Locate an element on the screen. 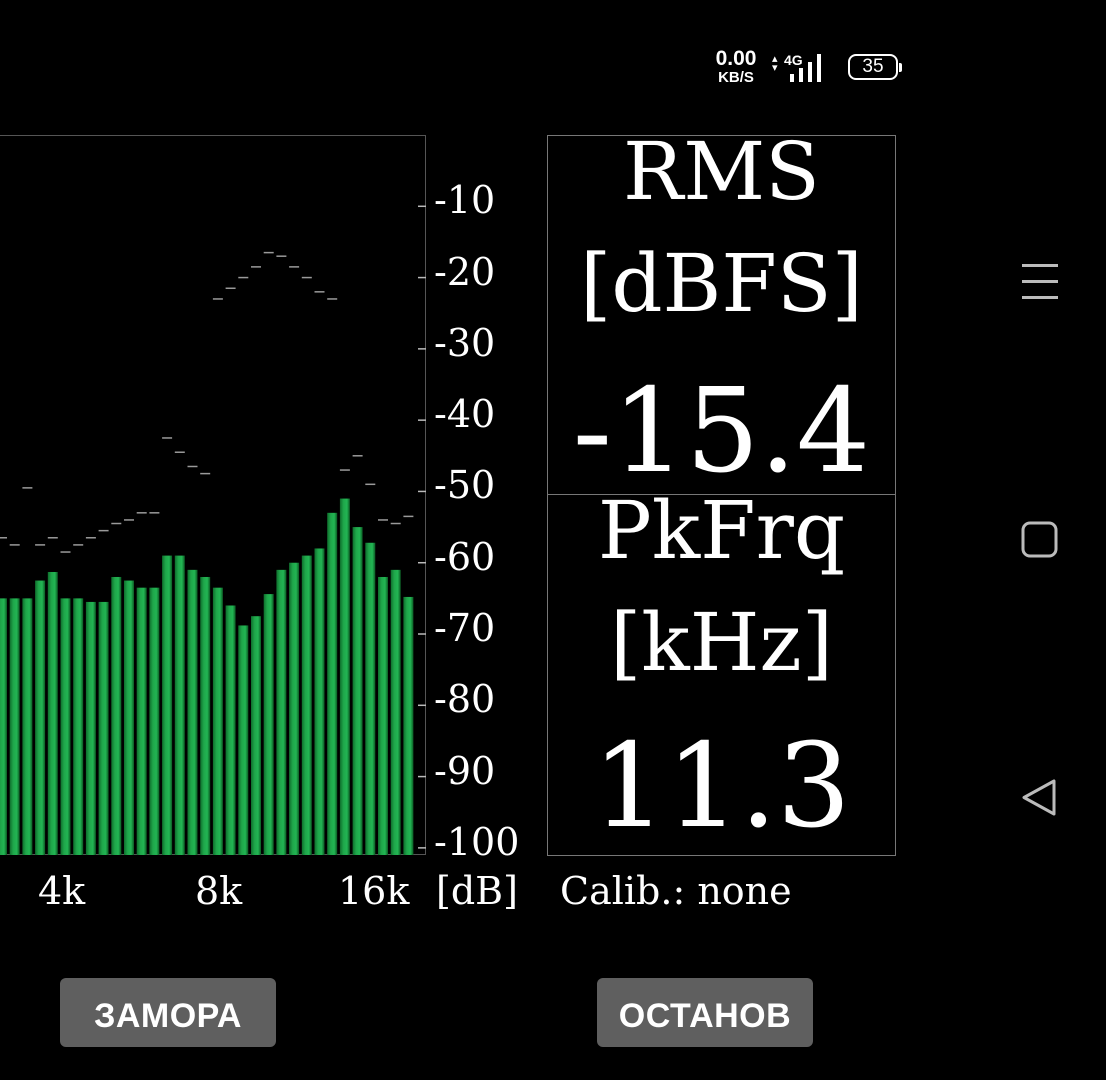 This screenshot has width=1106, height=1080. rms-label: RMS is located at coordinates (721, 171).